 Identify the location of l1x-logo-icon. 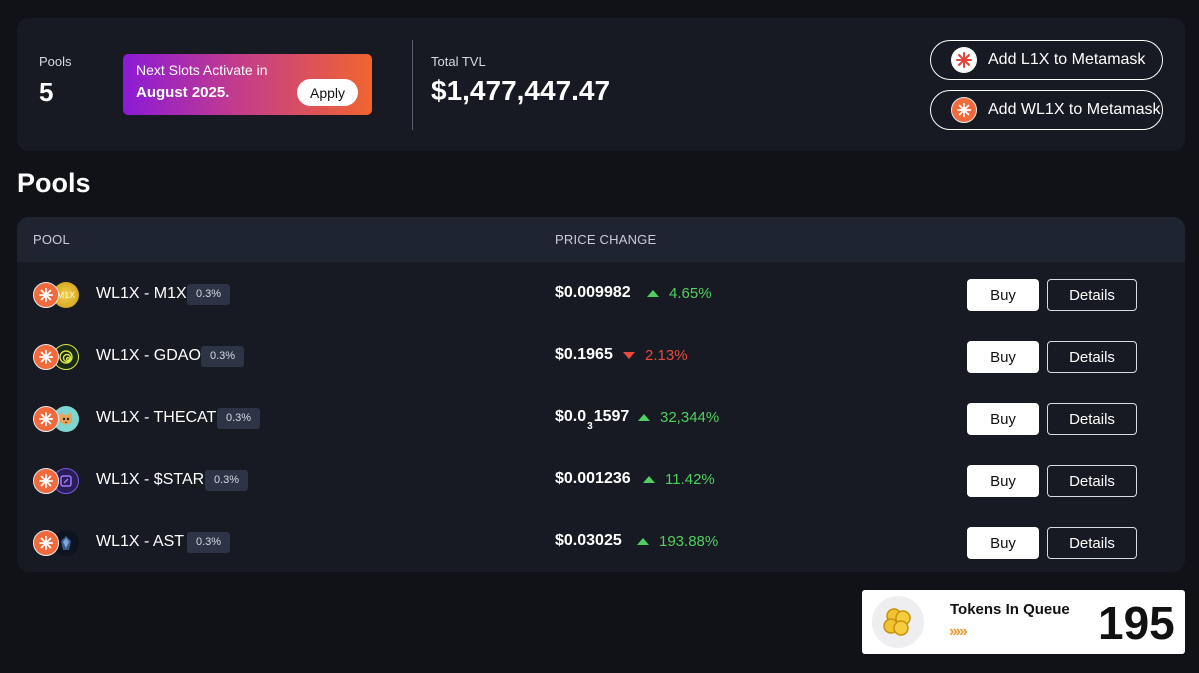
(964, 60).